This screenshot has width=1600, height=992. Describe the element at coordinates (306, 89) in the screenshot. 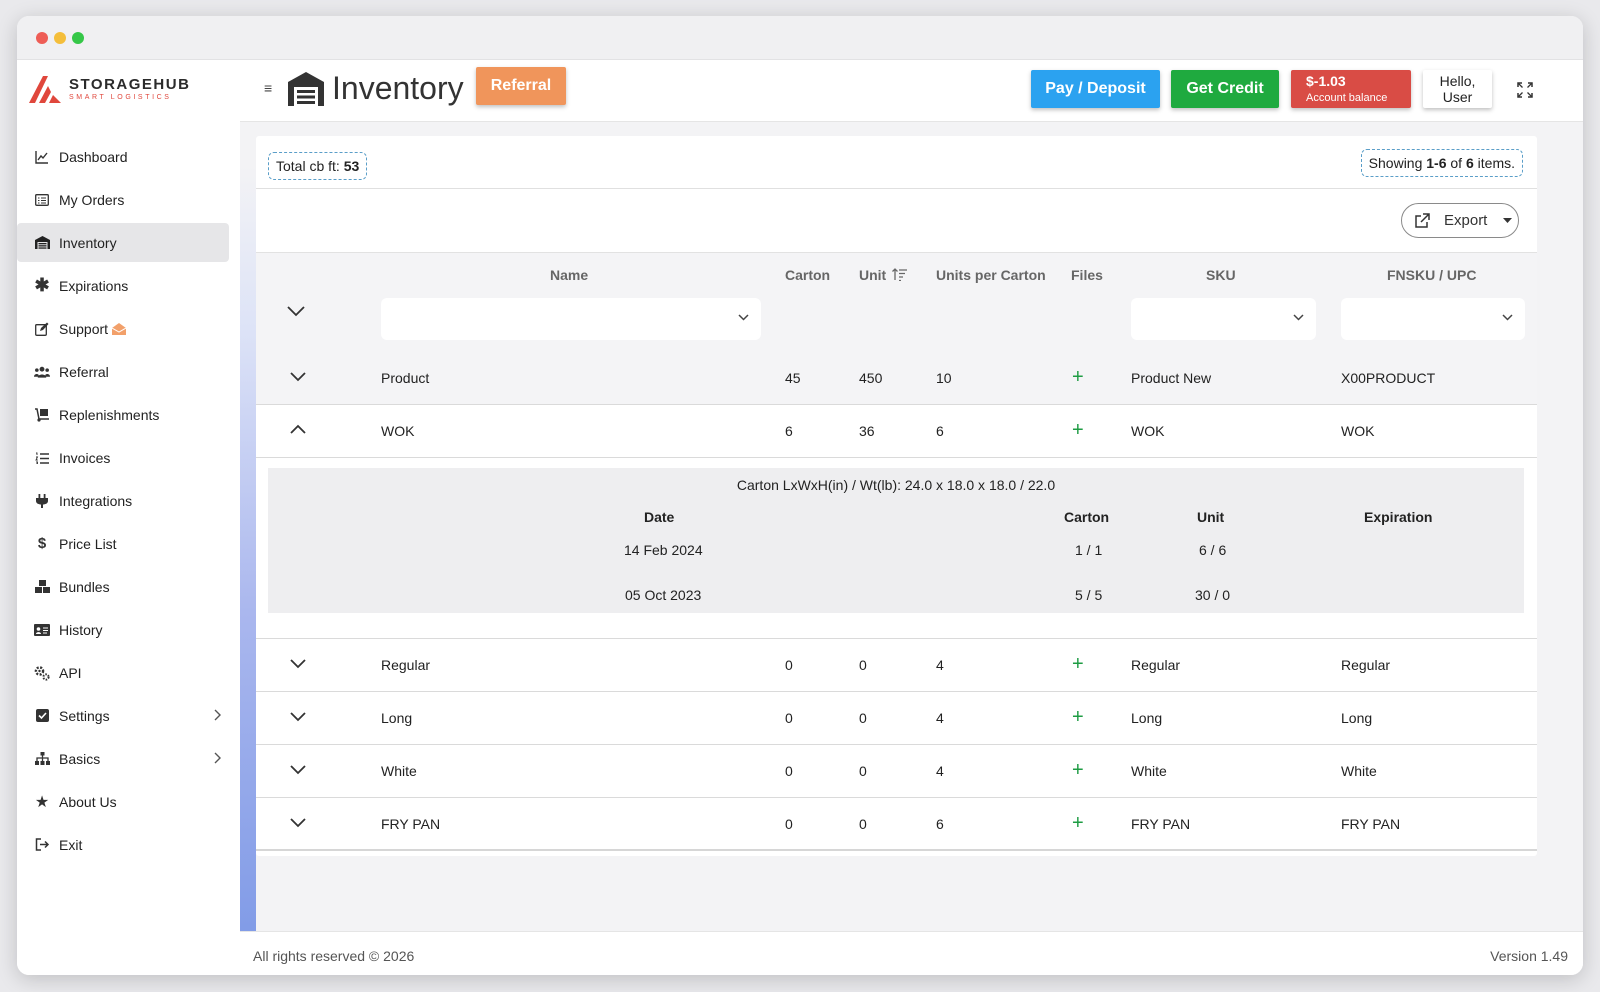

I see `warehouse-icon` at that location.